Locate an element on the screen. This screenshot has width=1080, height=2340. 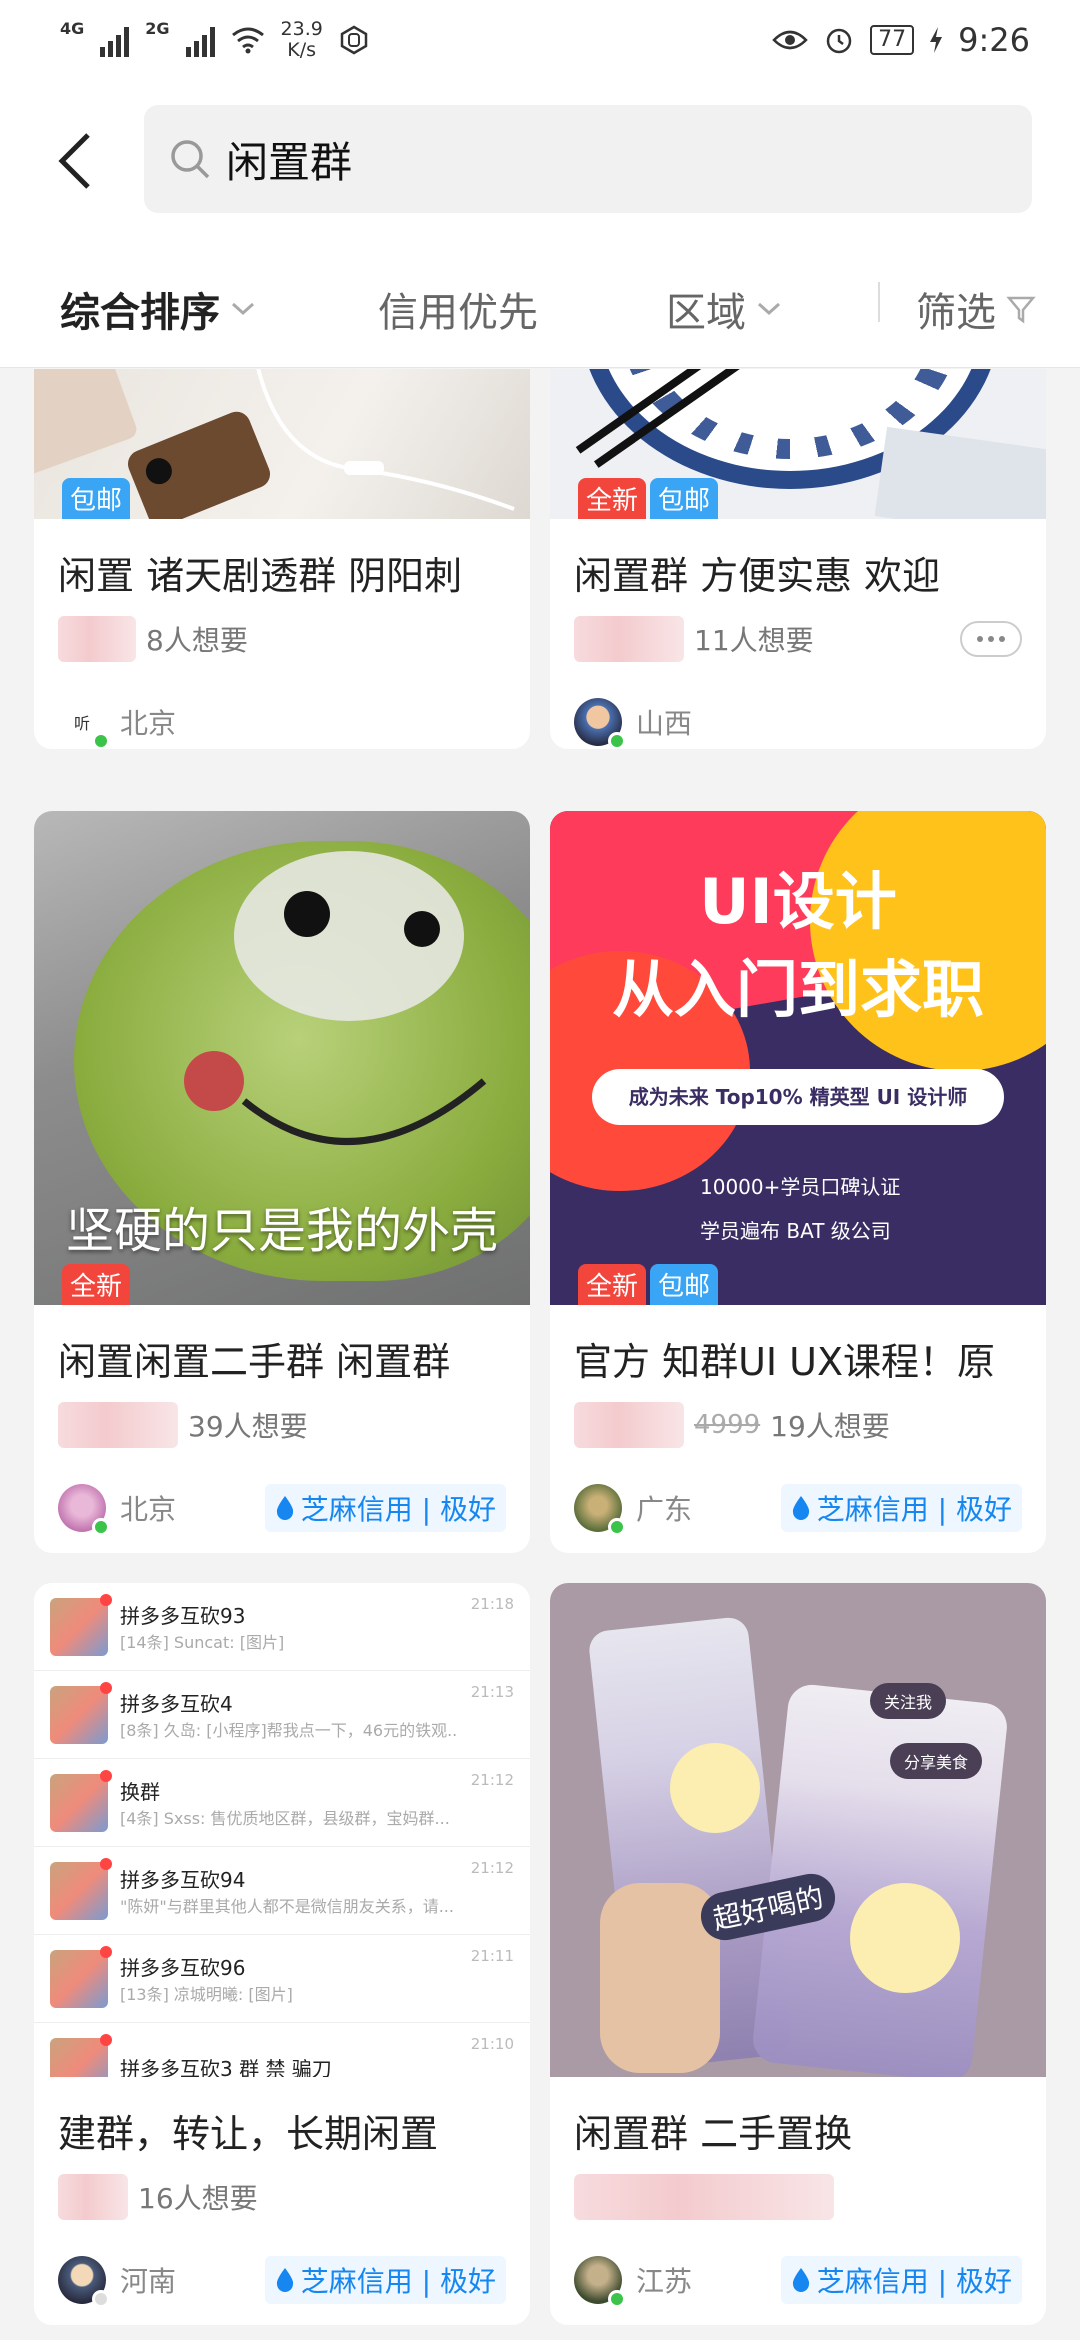
chat-row: 换群 [4条] Sxss: 售优质地区群，县级群，宝妈群... 21:12 is located at coordinates (282, 1803).